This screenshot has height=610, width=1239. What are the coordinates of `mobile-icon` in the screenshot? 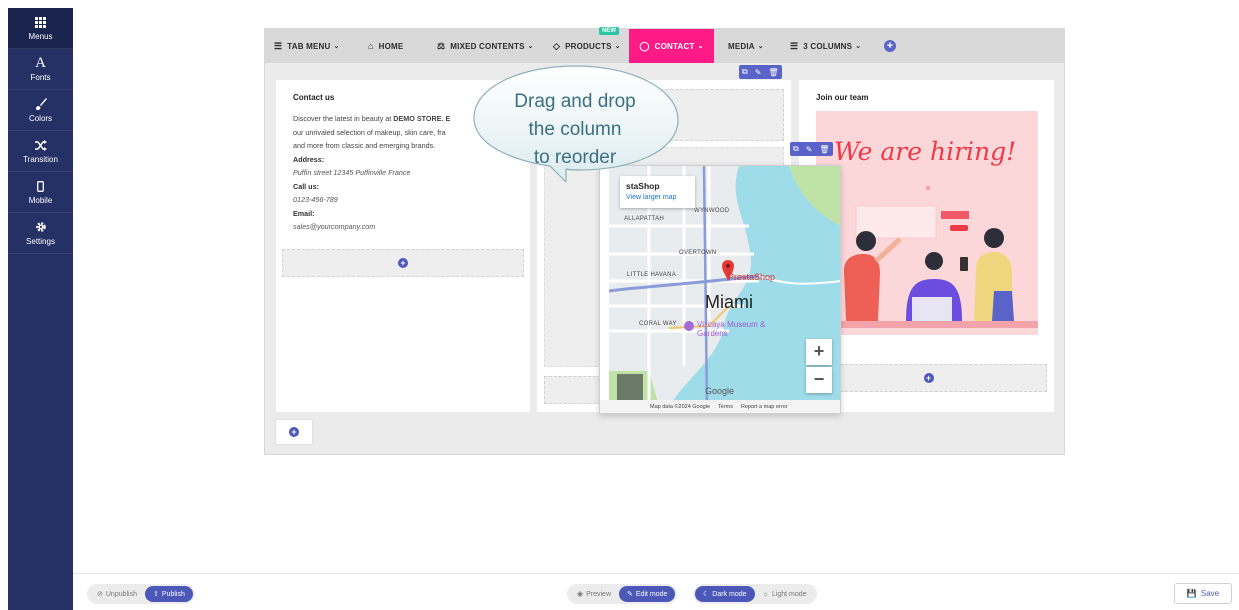 It's located at (40, 186).